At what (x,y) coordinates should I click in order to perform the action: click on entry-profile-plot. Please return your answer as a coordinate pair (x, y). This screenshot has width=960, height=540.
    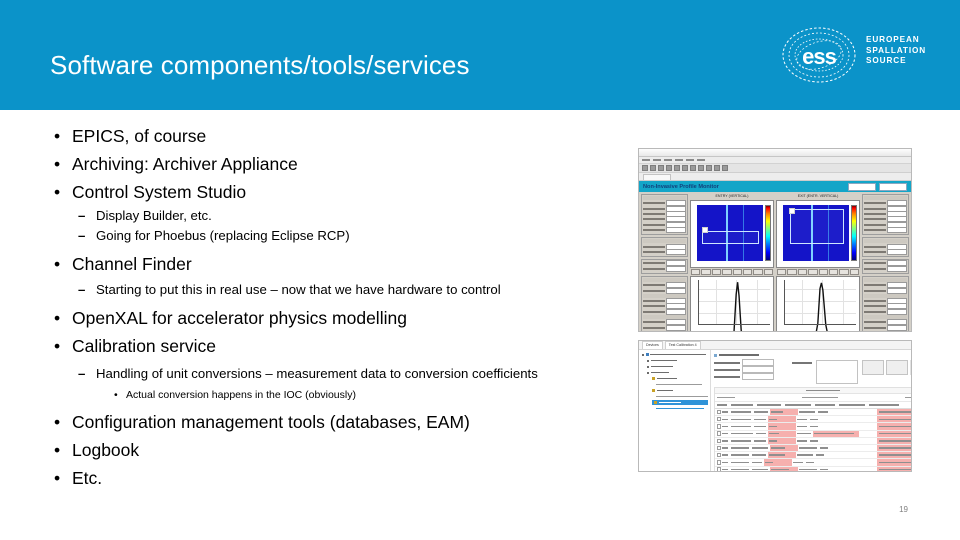
    Looking at the image, I should click on (732, 303).